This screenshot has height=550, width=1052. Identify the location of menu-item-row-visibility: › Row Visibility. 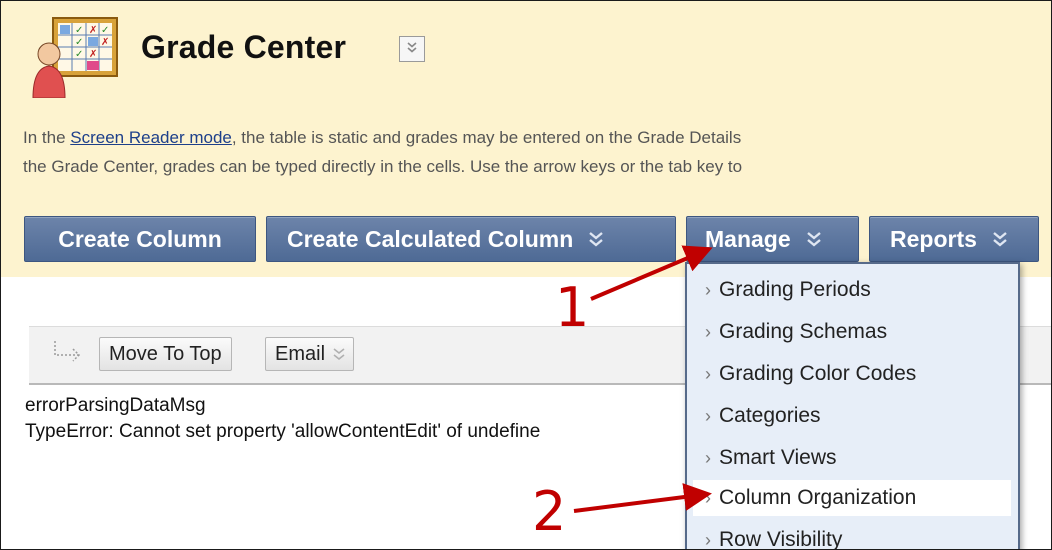
(852, 536).